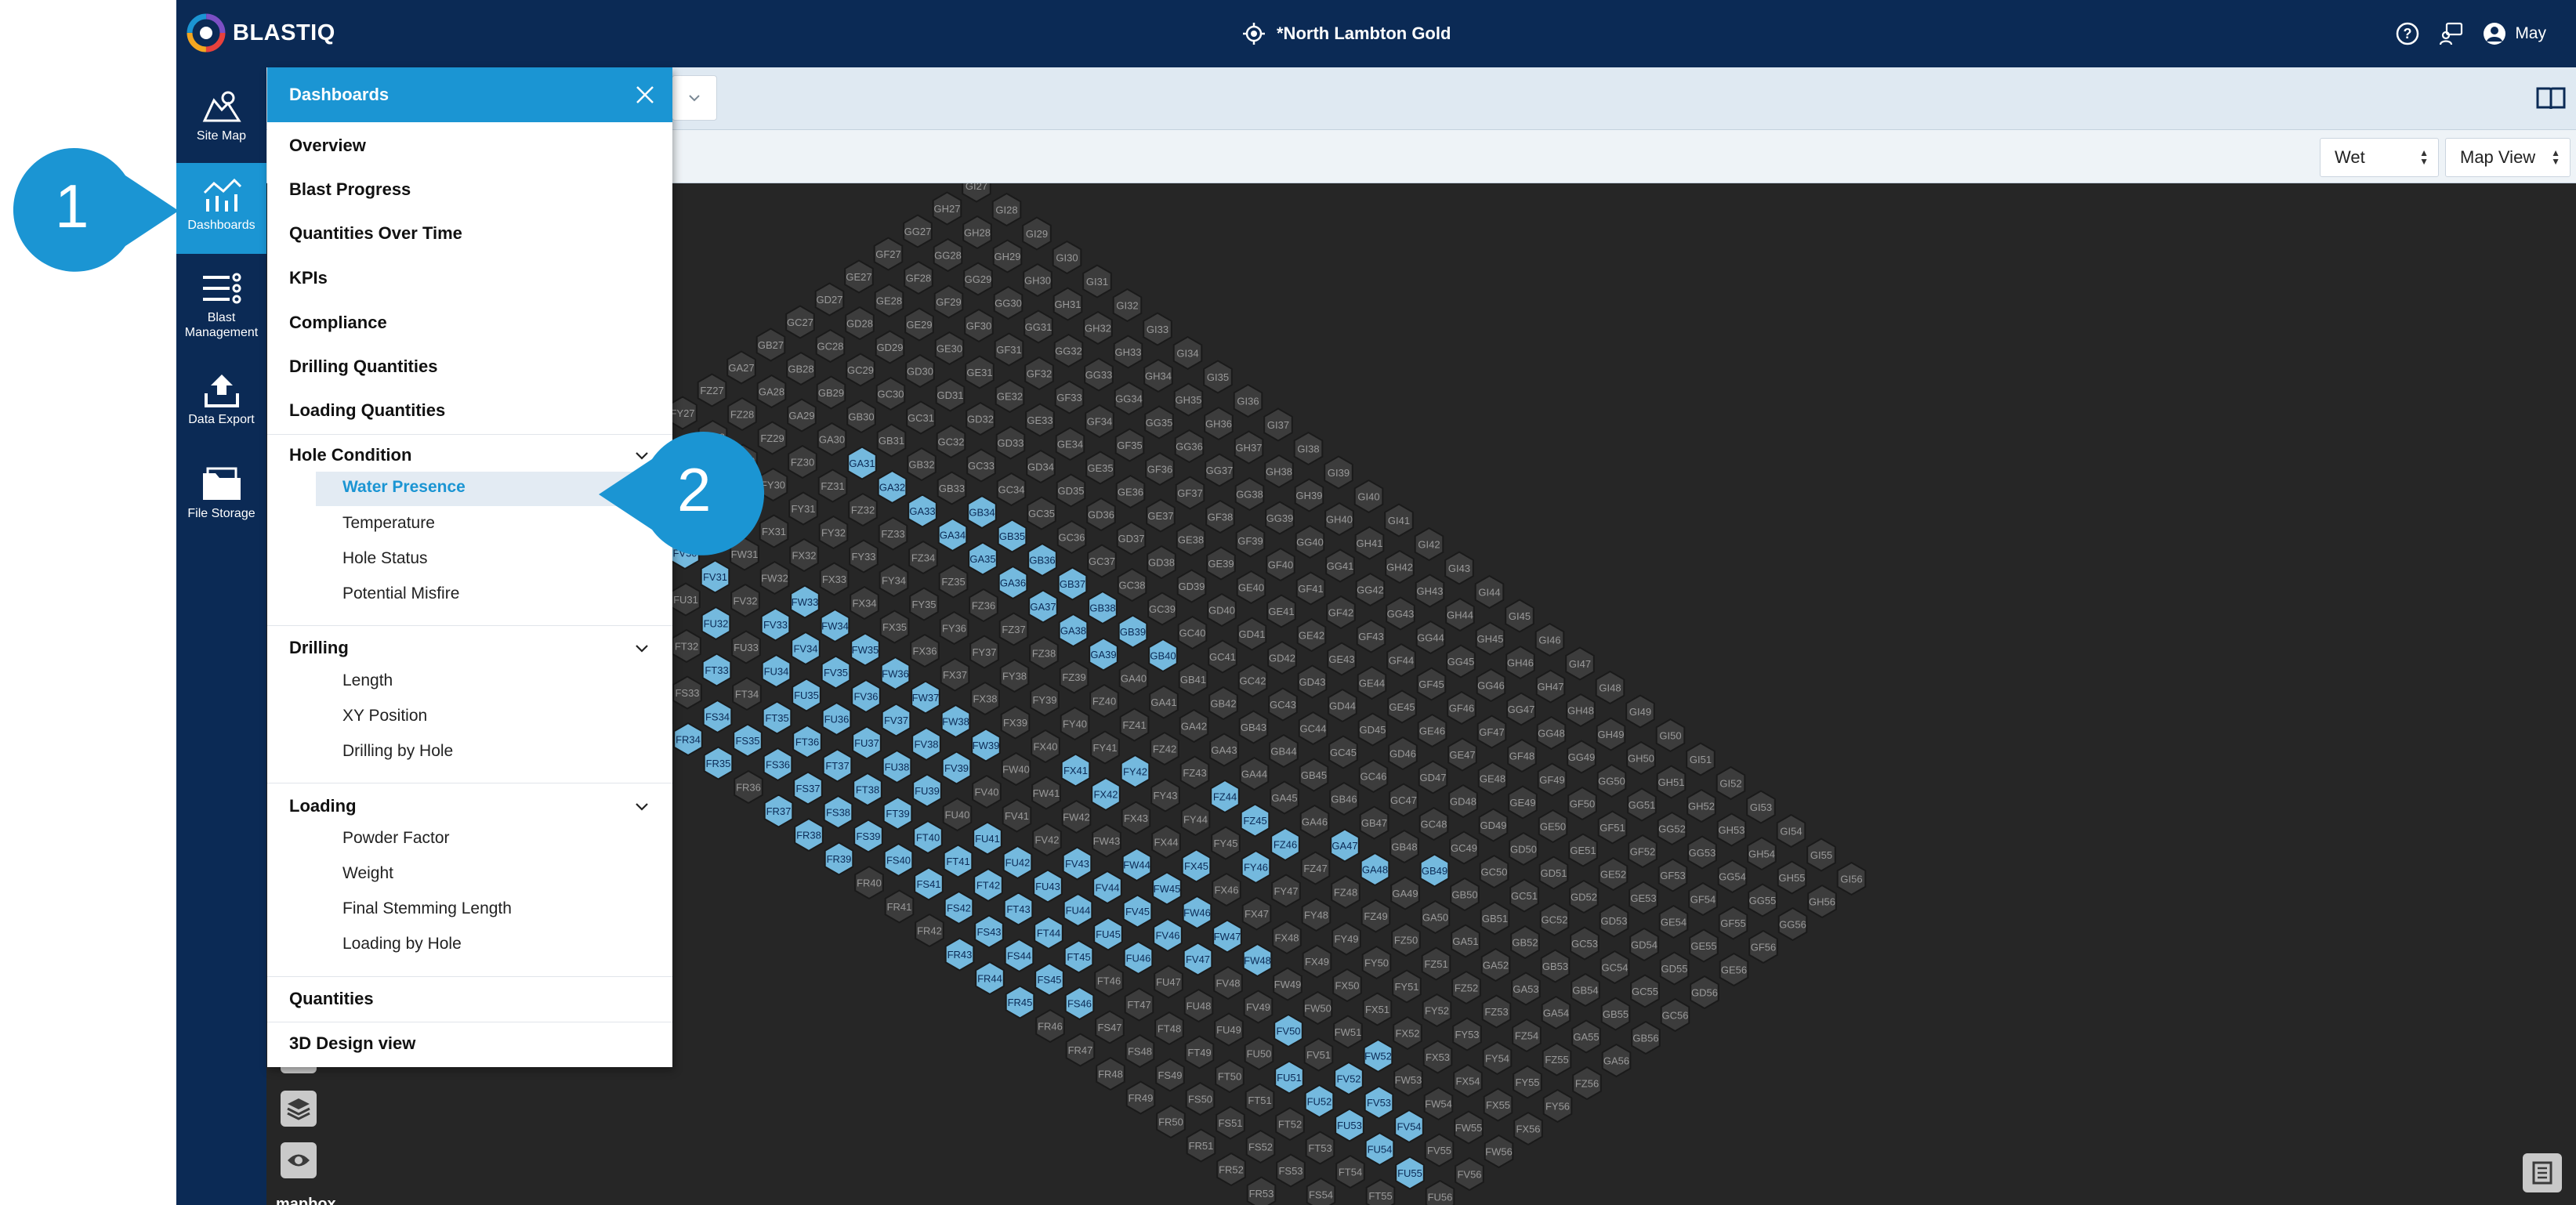 This screenshot has height=1205, width=2576. Describe the element at coordinates (350, 455) in the screenshot. I see `menu-hole-condition: Hole Condition` at that location.